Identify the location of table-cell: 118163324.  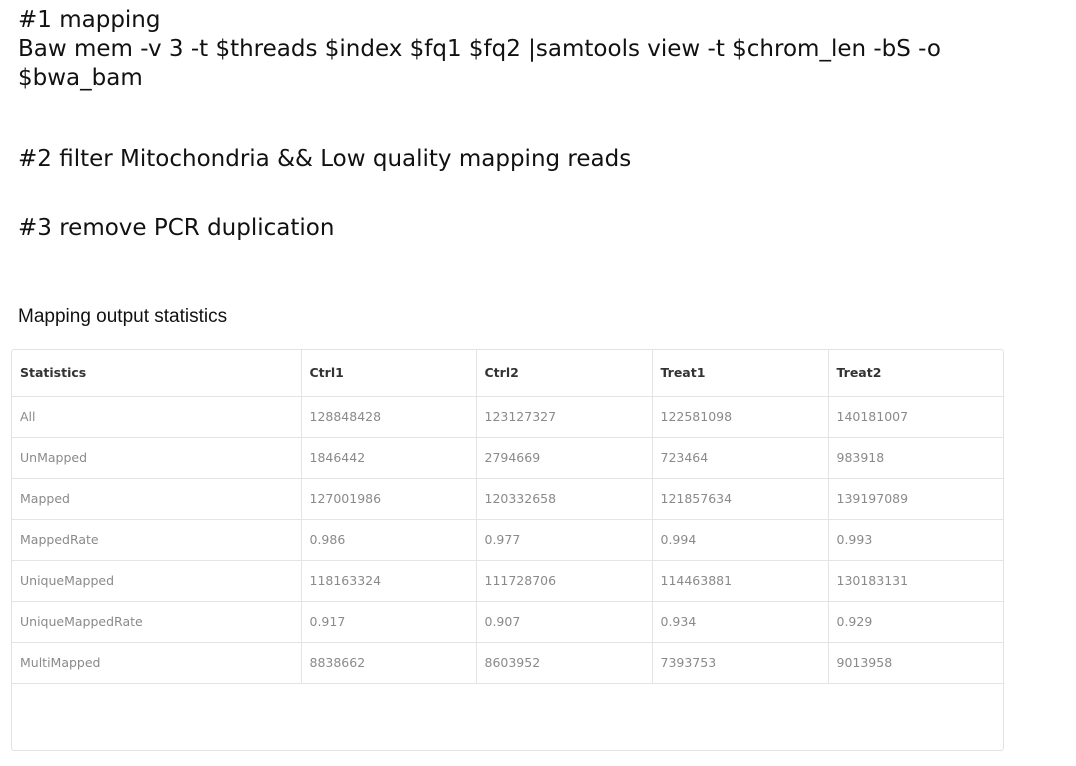
(389, 581).